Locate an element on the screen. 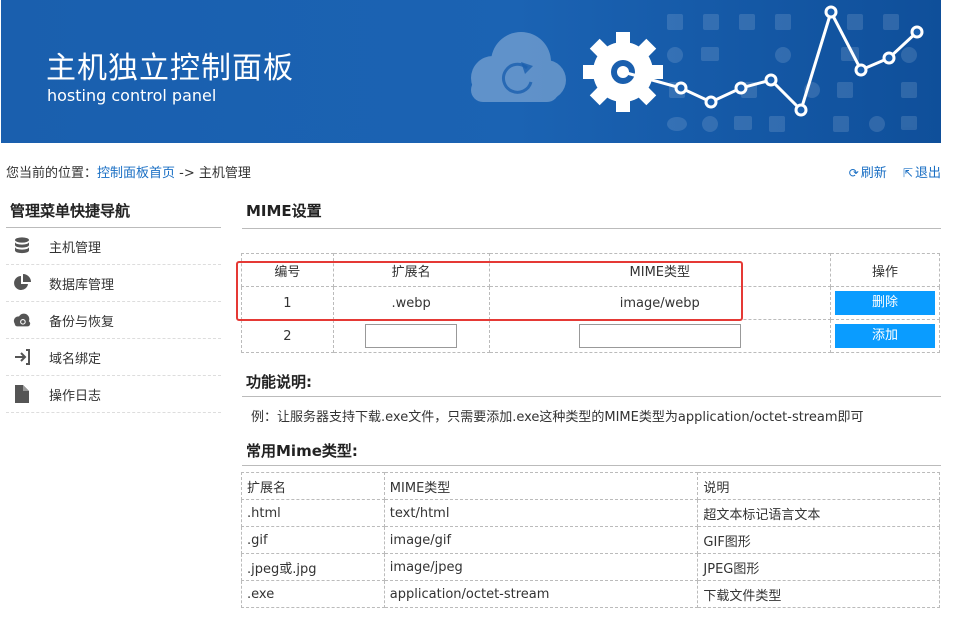  top-actions: ⟳ 刷新 ⇱ 退出 is located at coordinates (889, 171).